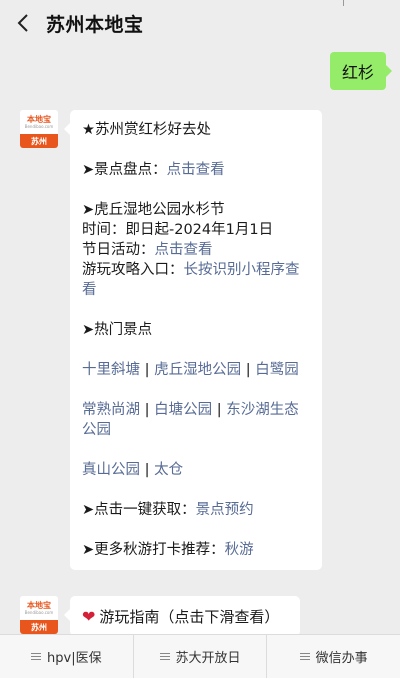 Image resolution: width=400 pixels, height=678 pixels. Describe the element at coordinates (262, 410) in the screenshot. I see `spot-link: 东沙湖生态` at that location.